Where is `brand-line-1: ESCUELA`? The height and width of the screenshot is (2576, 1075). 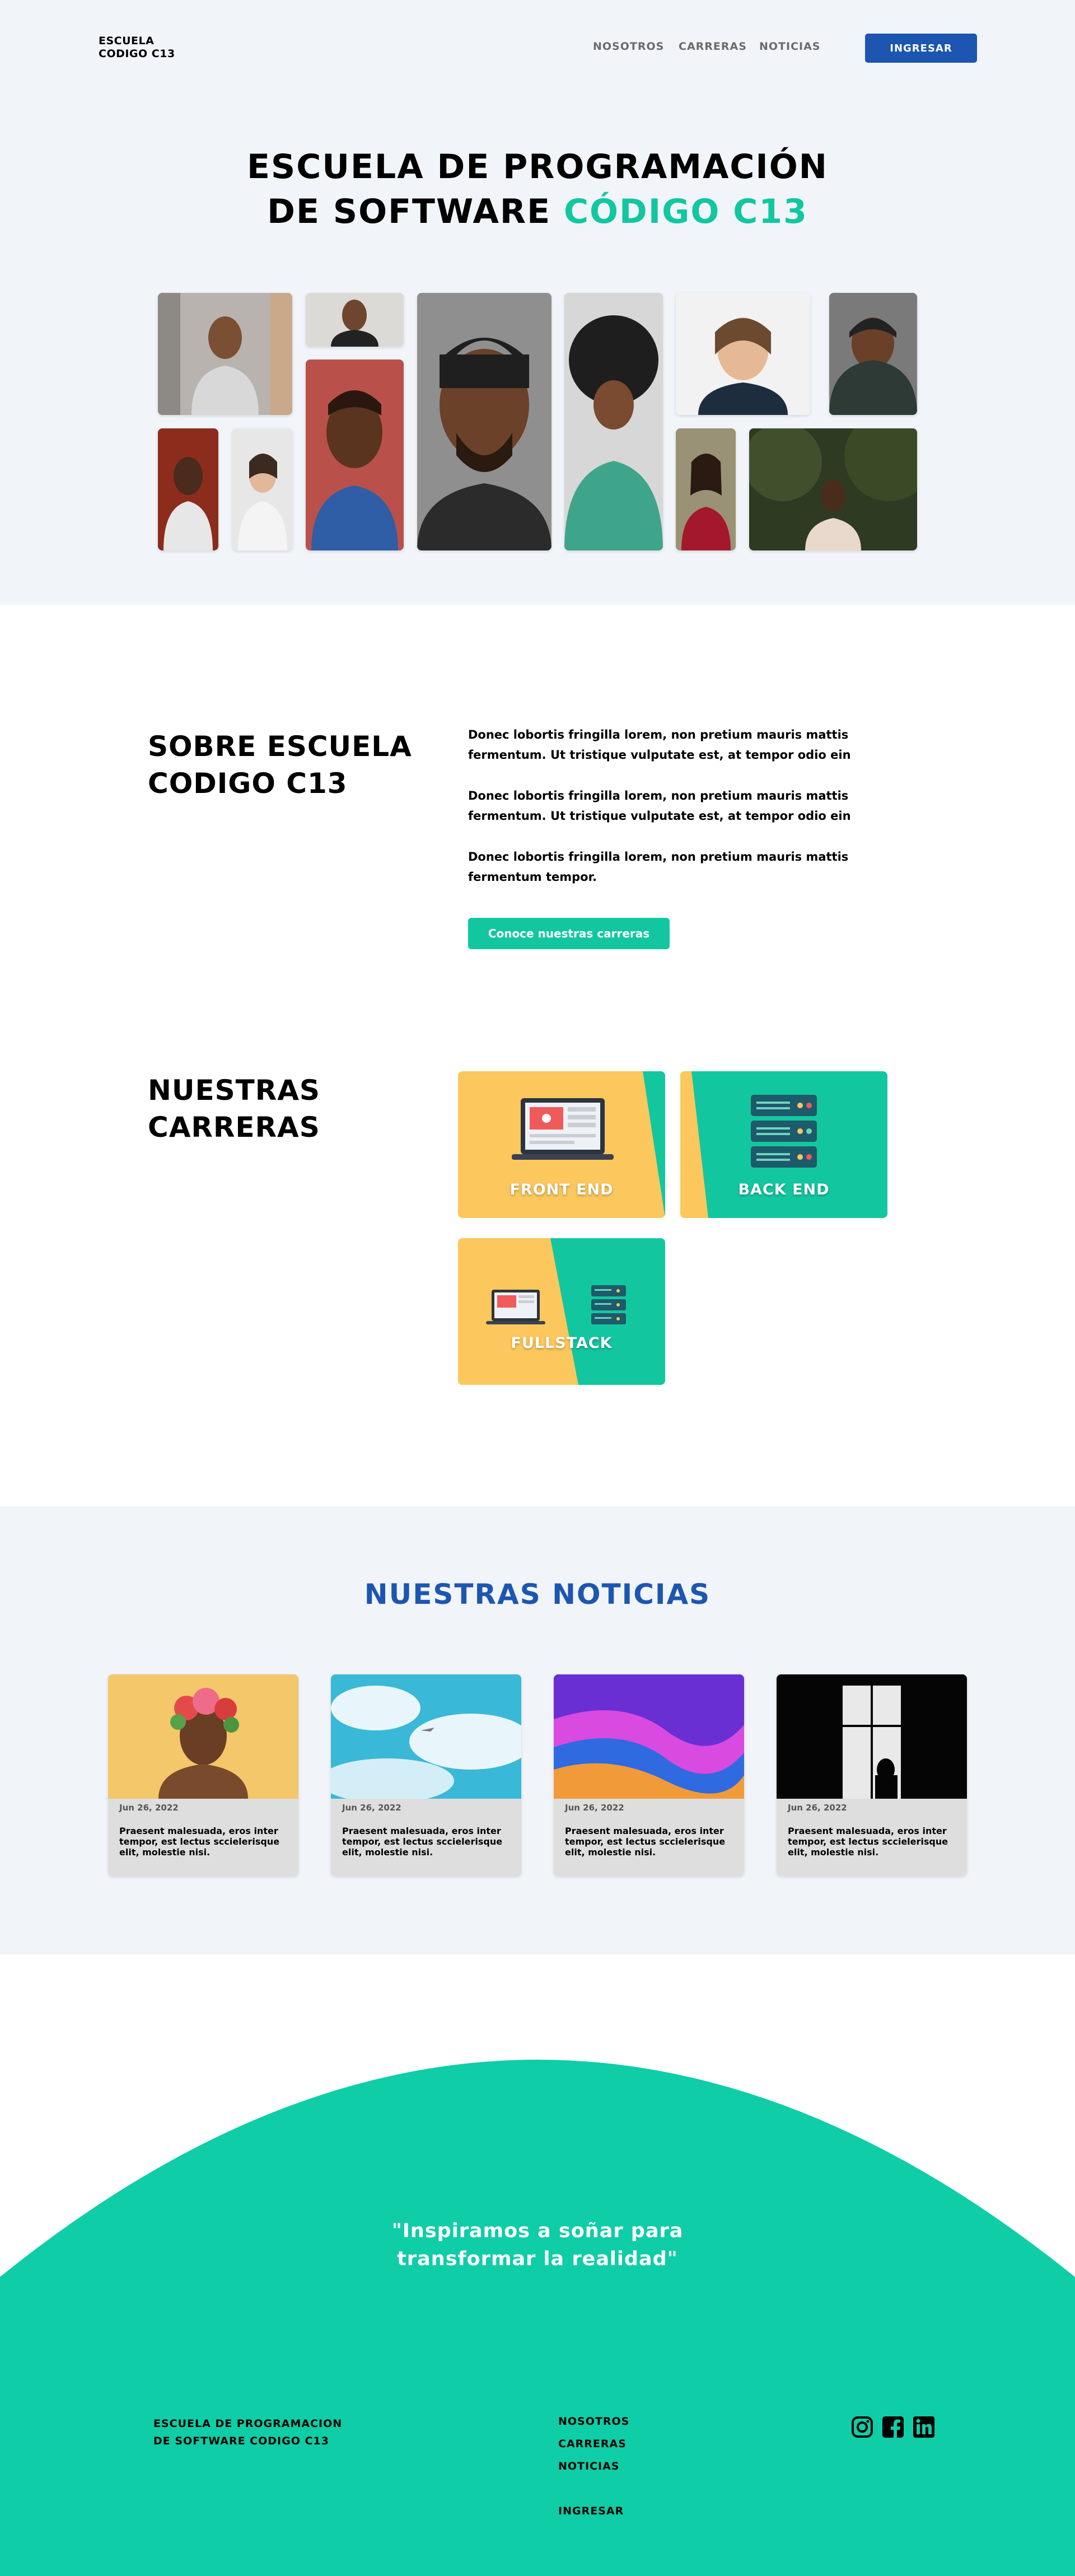 brand-line-1: ESCUELA is located at coordinates (127, 41).